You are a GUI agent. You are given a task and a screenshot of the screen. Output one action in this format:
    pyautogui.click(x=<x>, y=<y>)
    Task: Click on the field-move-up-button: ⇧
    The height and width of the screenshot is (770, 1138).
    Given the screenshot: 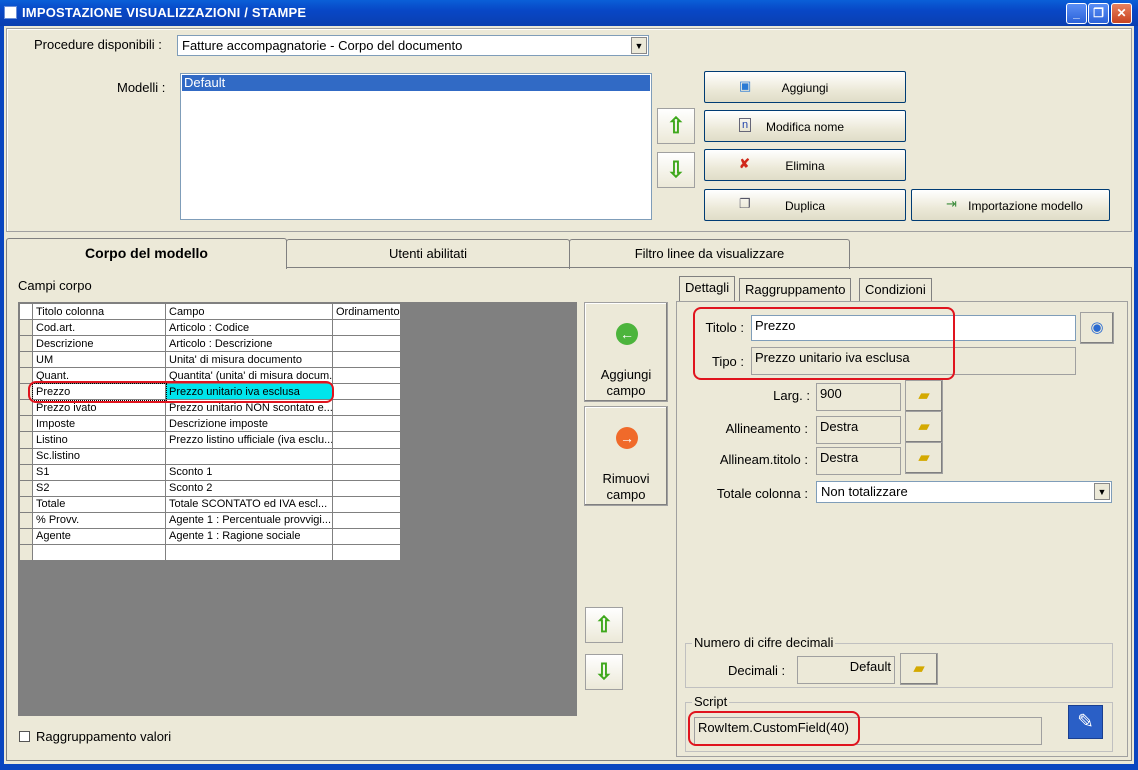 What is the action you would take?
    pyautogui.click(x=604, y=625)
    